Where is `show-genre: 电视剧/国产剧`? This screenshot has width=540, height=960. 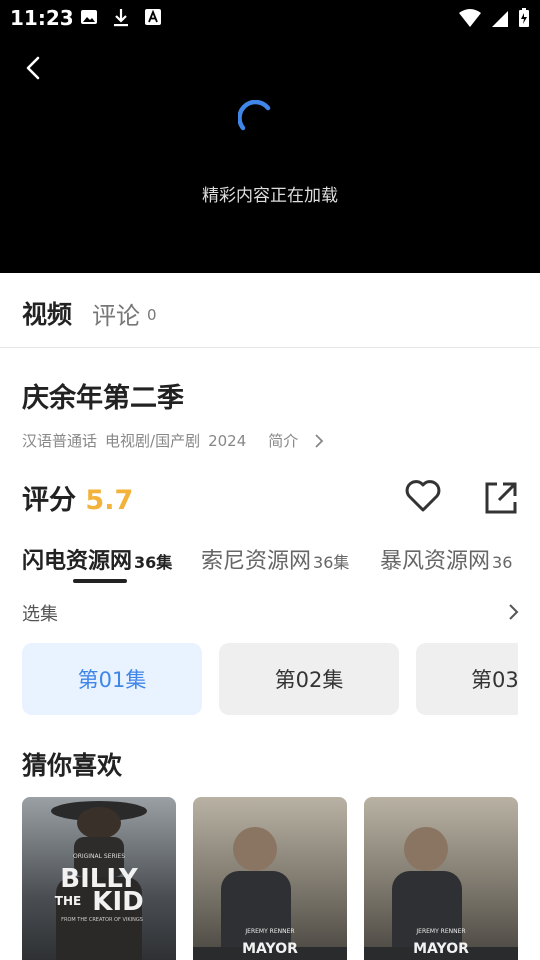
show-genre: 电视剧/国产剧 is located at coordinates (153, 441).